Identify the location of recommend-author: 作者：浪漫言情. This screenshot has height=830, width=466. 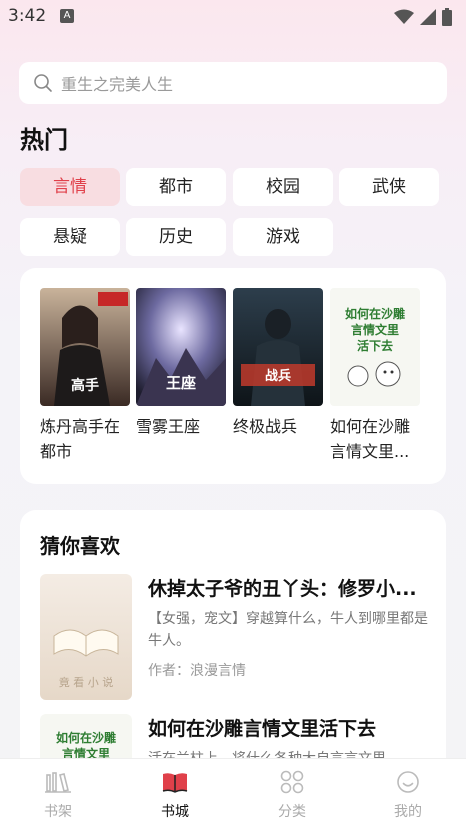
(197, 671).